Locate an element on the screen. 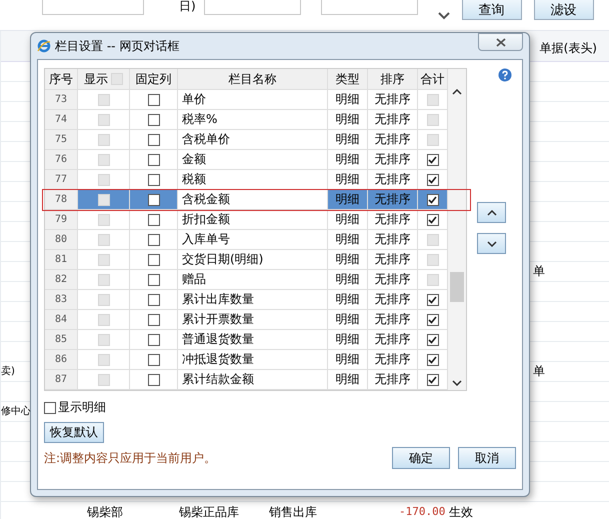  table-cell: 单价 is located at coordinates (253, 100).